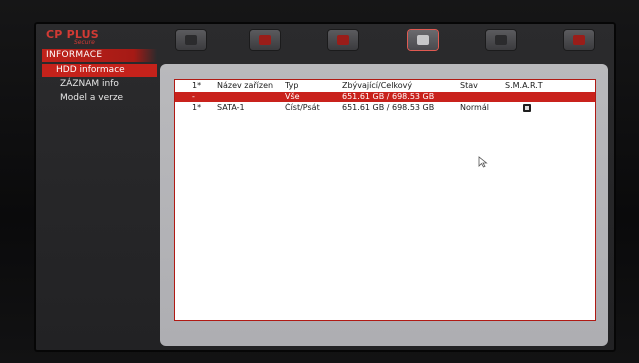 The width and height of the screenshot is (639, 363). What do you see at coordinates (99, 55) in the screenshot?
I see `section-title: INFORMACE` at bounding box center [99, 55].